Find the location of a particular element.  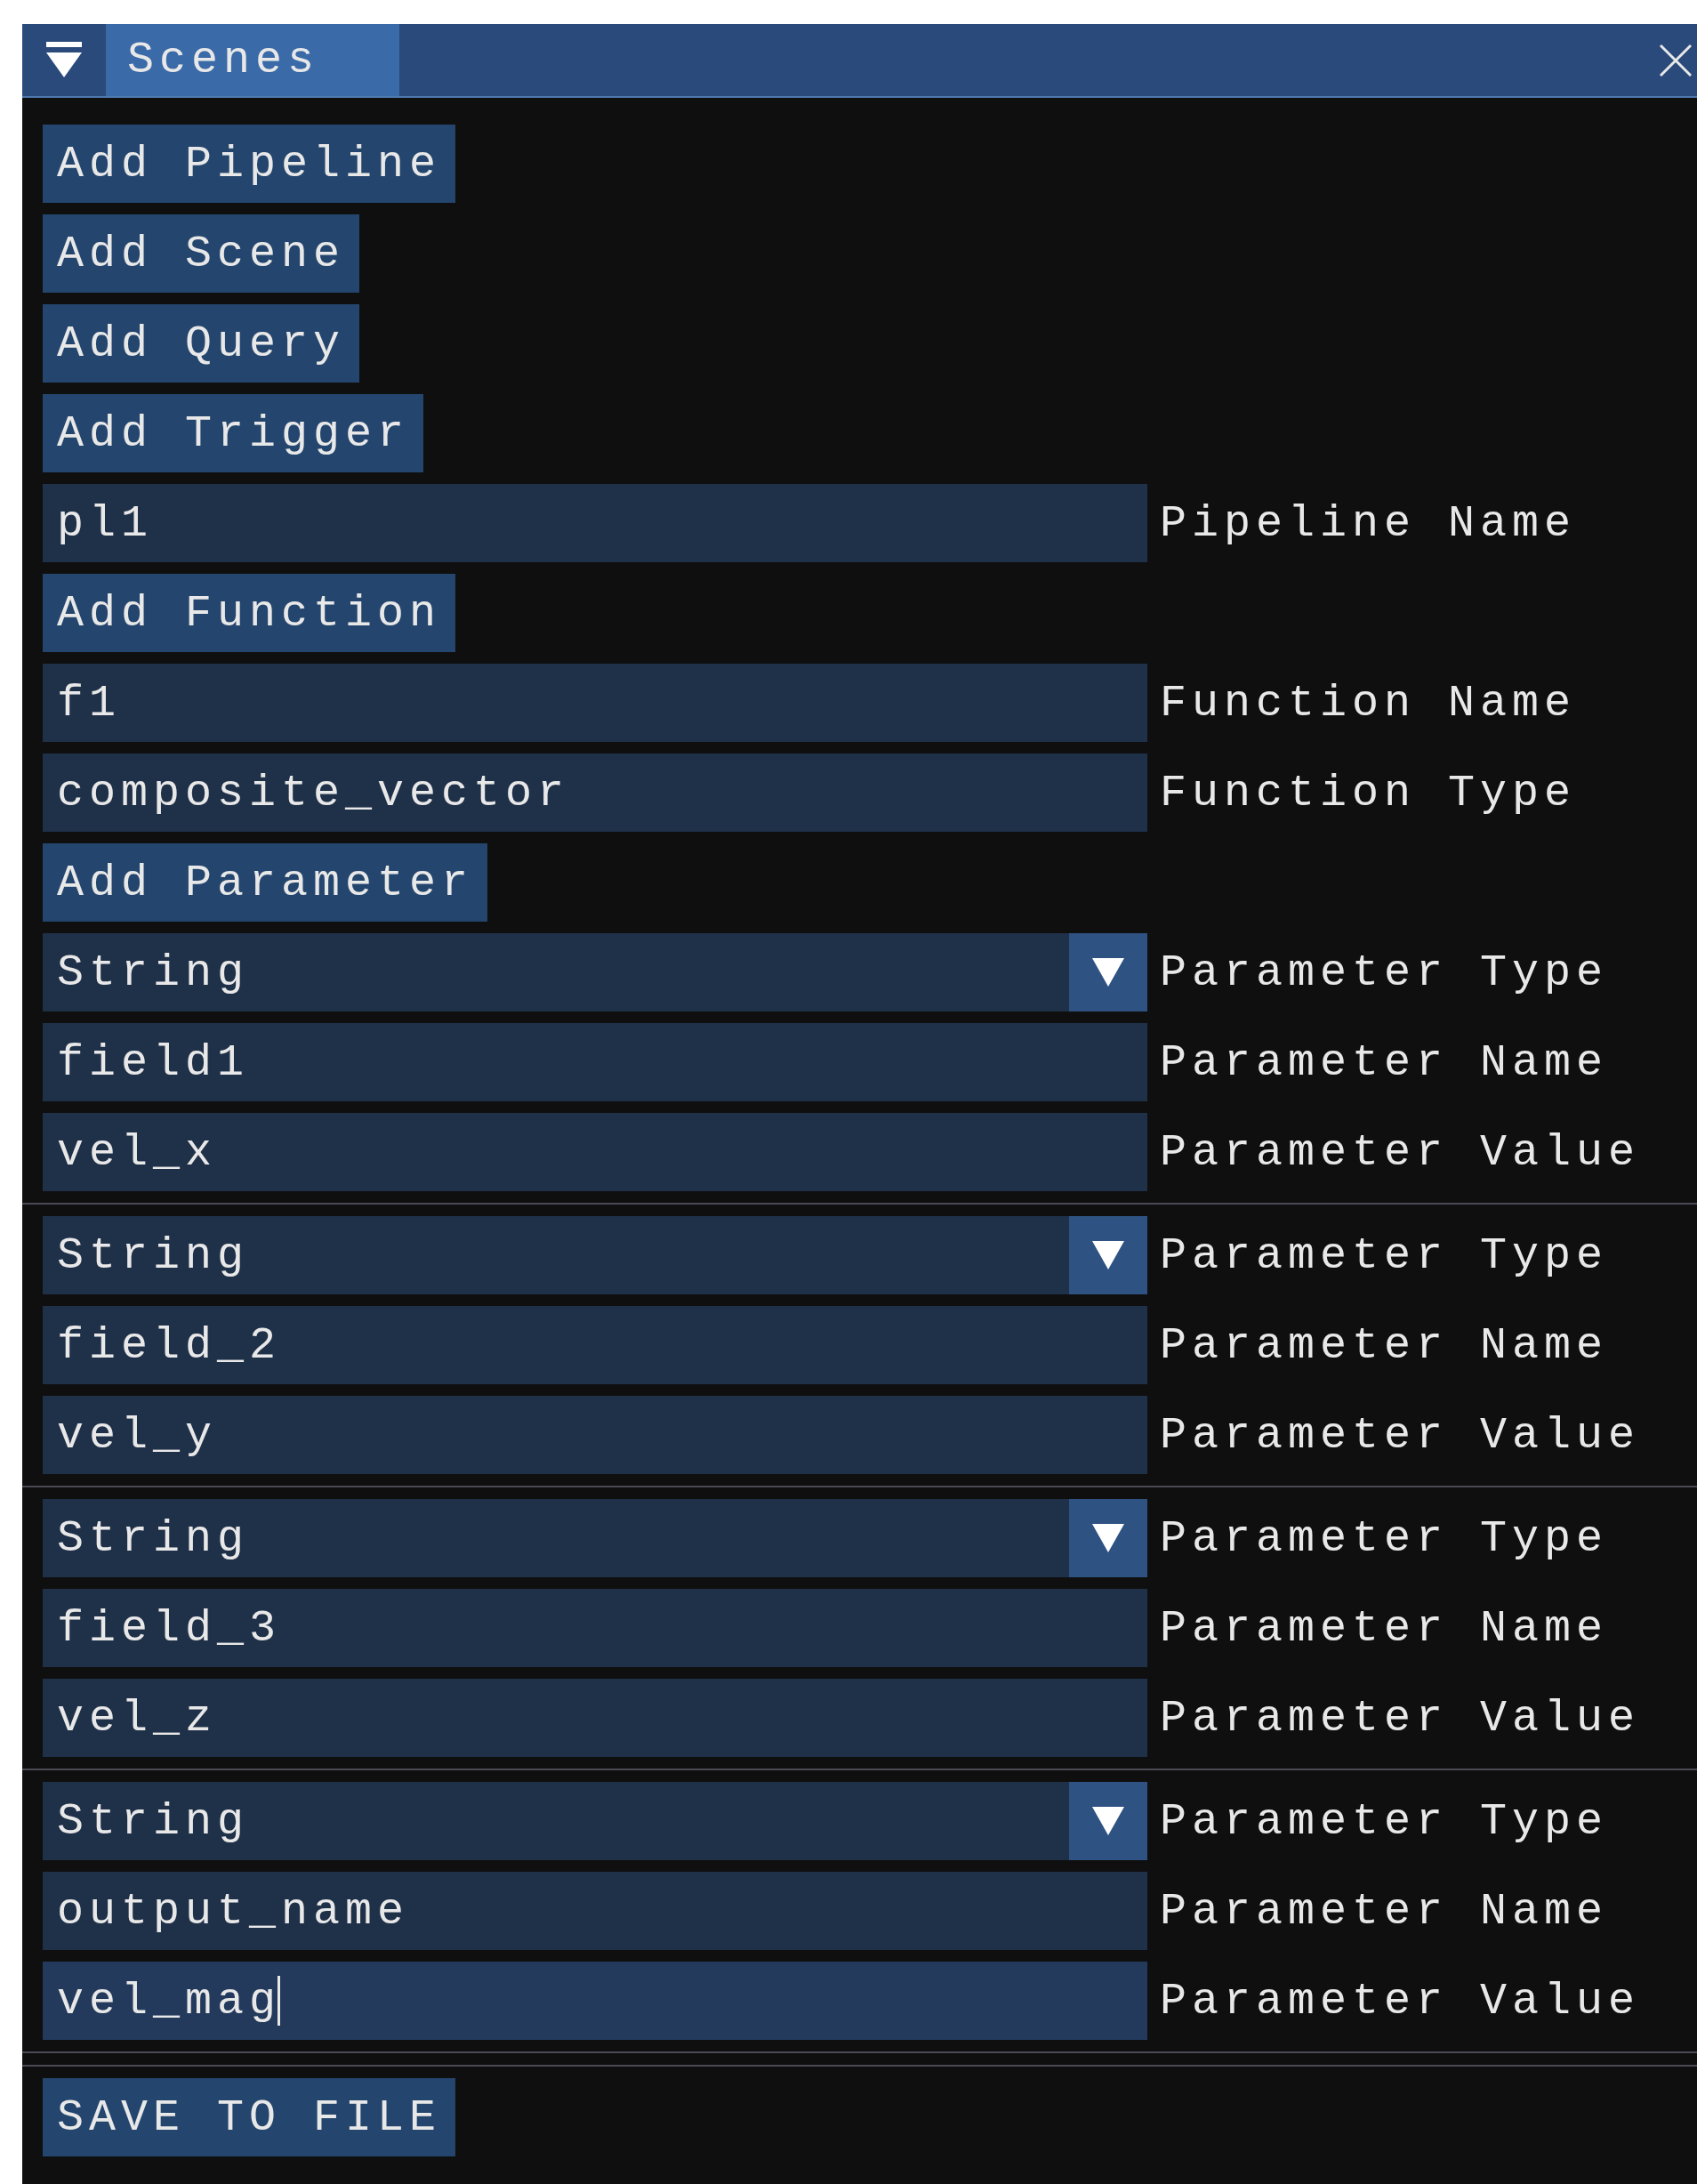

action-button: Add Pipeline is located at coordinates (250, 164).